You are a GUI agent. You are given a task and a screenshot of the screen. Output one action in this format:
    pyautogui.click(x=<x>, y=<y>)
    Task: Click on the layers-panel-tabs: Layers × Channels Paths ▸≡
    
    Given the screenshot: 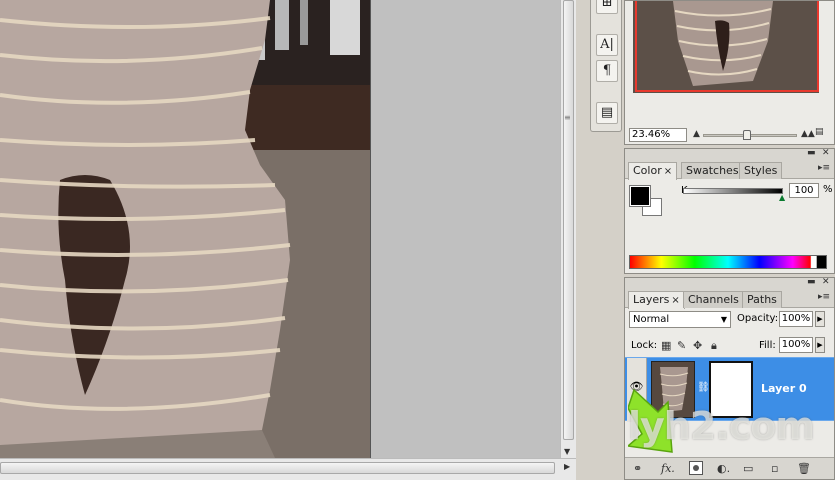 What is the action you would take?
    pyautogui.click(x=729, y=298)
    